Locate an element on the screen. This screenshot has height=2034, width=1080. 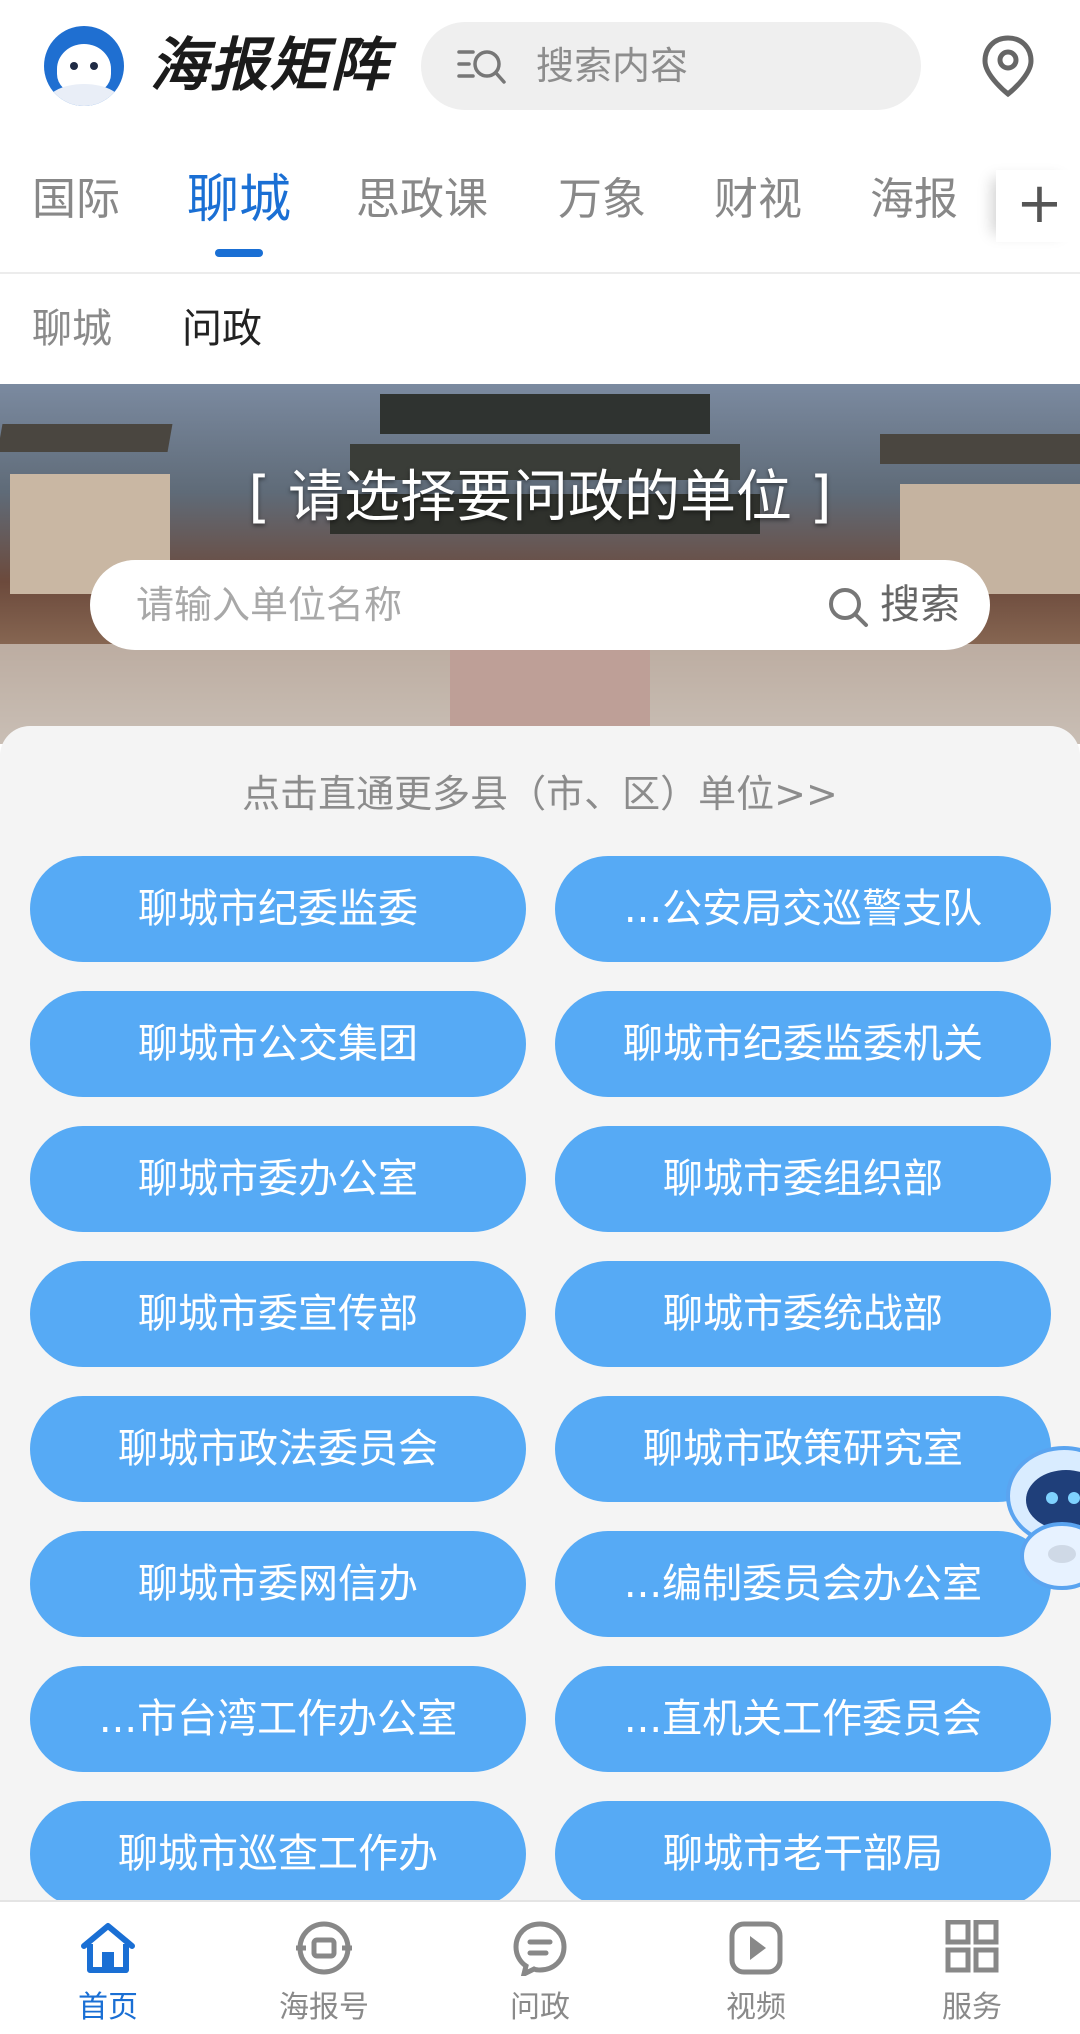
tab-guoji: 国际 is located at coordinates (76, 200).